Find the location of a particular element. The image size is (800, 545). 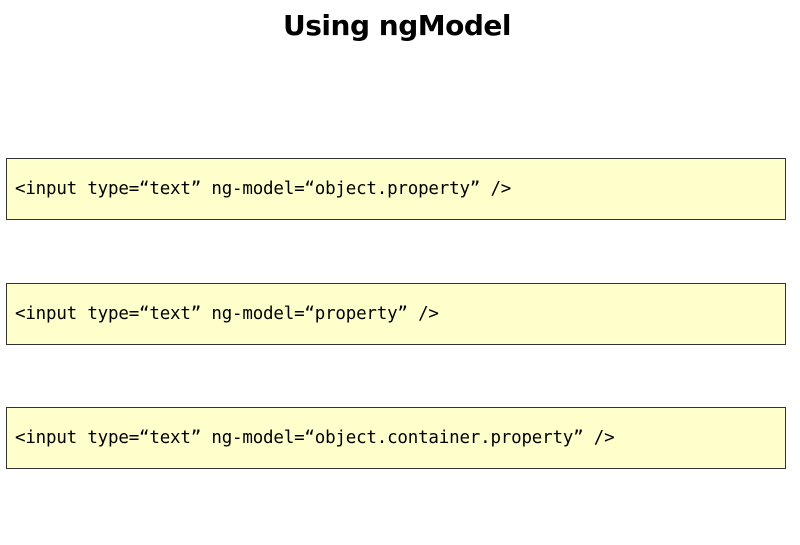

slide-title: Using ngModel is located at coordinates (397, 25).